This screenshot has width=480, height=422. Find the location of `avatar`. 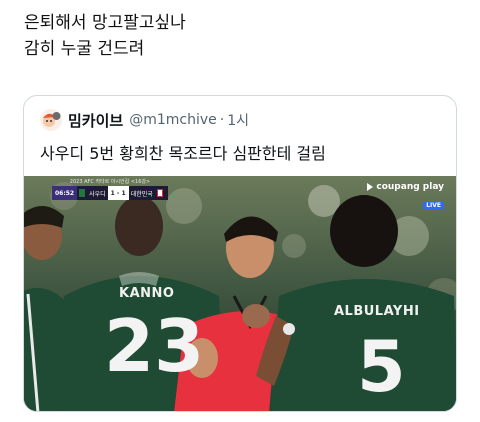

avatar is located at coordinates (51, 120).